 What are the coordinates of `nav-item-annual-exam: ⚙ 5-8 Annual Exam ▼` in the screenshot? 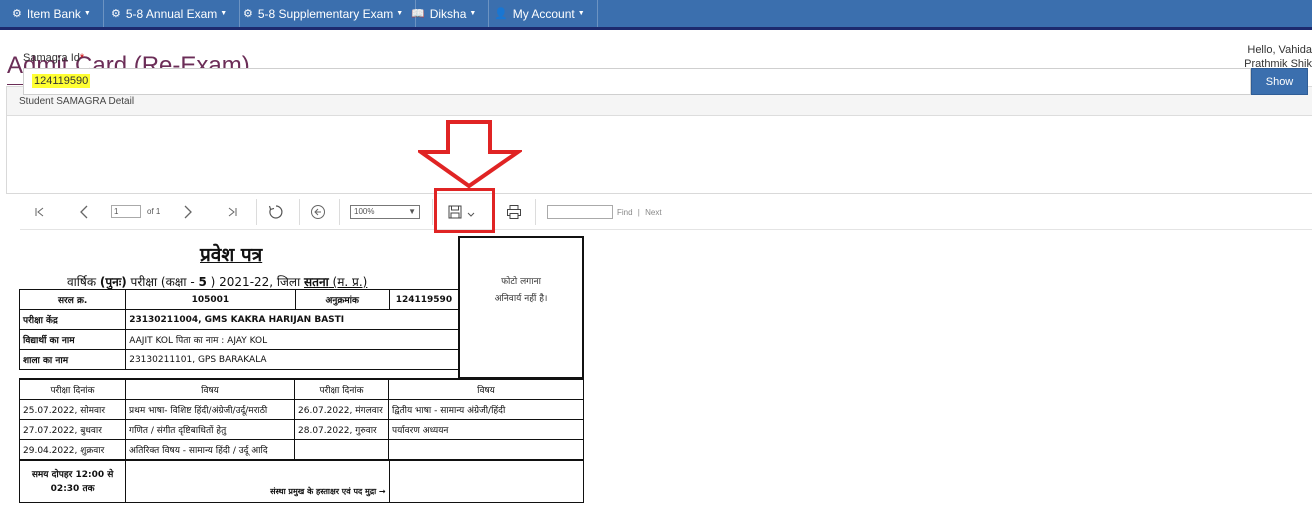 It's located at (170, 13).